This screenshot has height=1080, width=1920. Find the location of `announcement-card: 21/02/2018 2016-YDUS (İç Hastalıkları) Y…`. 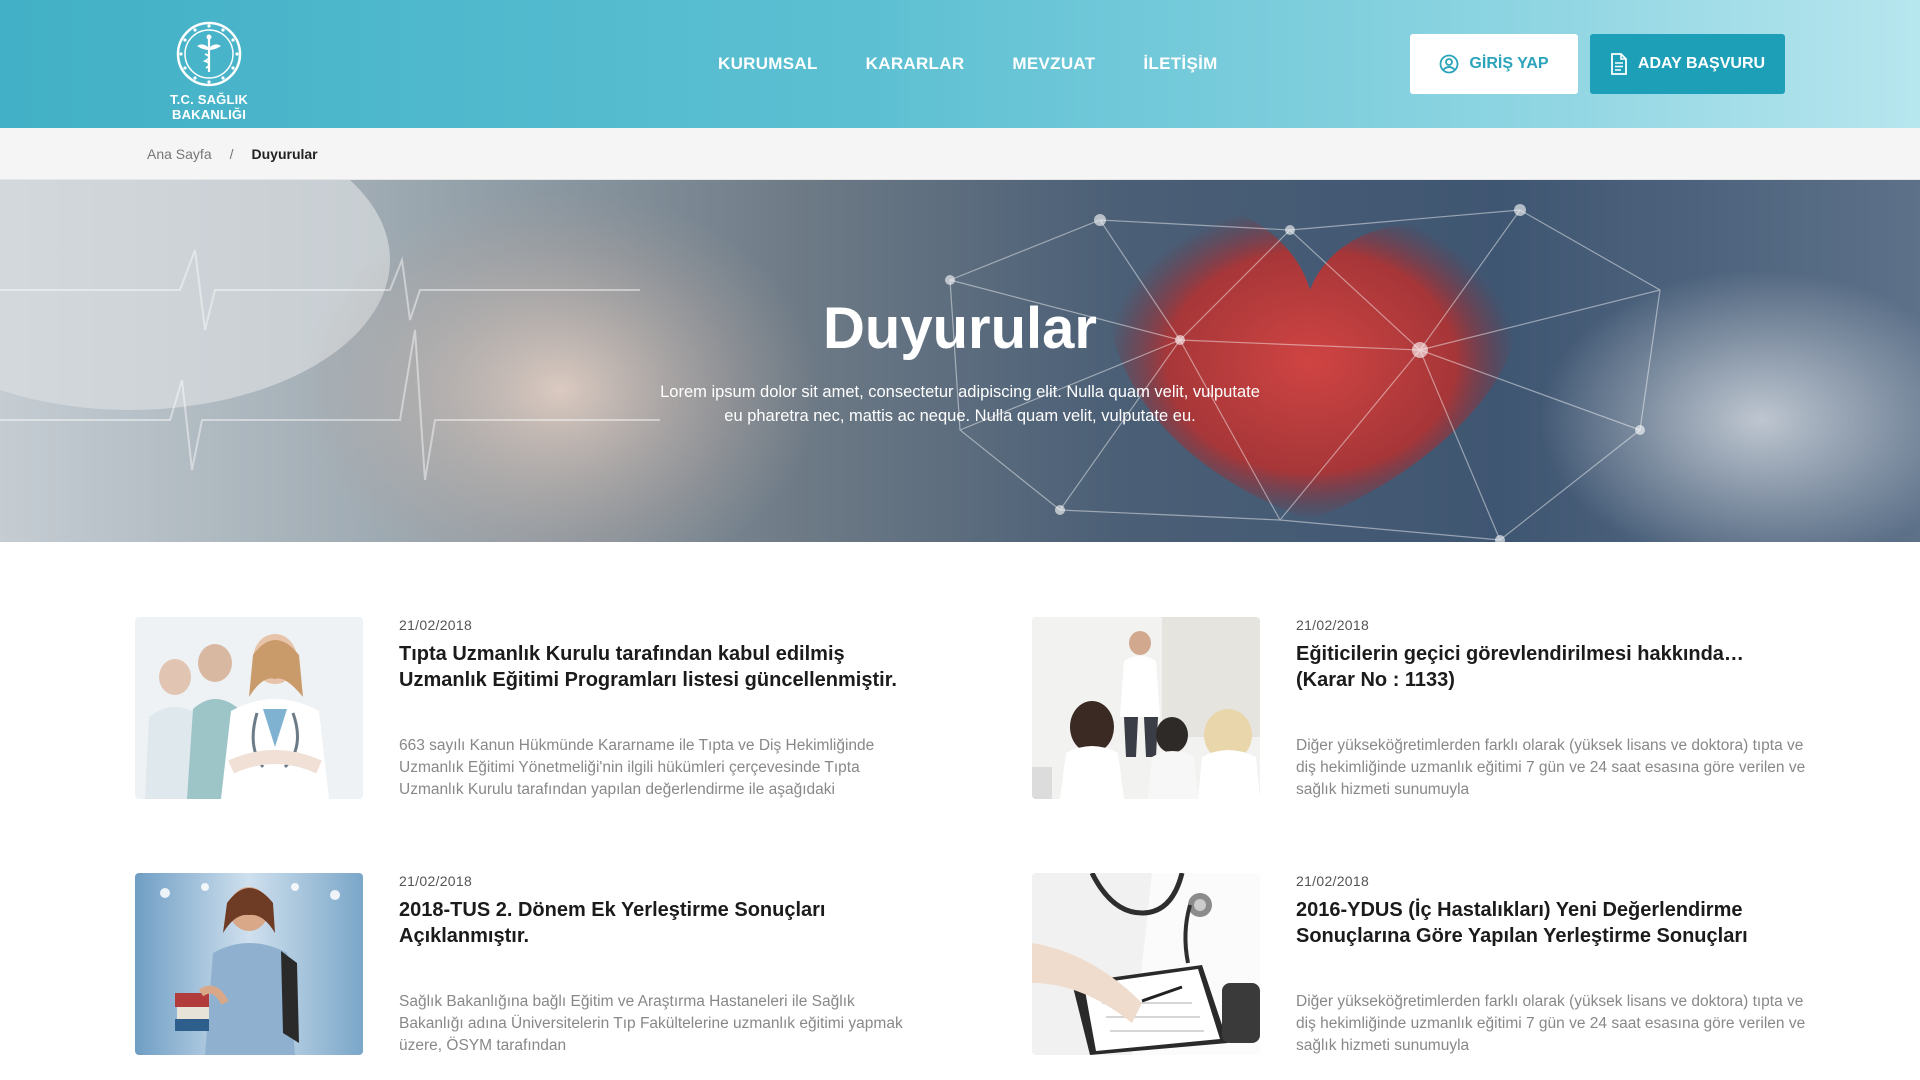

announcement-card: 21/02/2018 2016-YDUS (İç Hastalıkları) Y… is located at coordinates (1432, 964).